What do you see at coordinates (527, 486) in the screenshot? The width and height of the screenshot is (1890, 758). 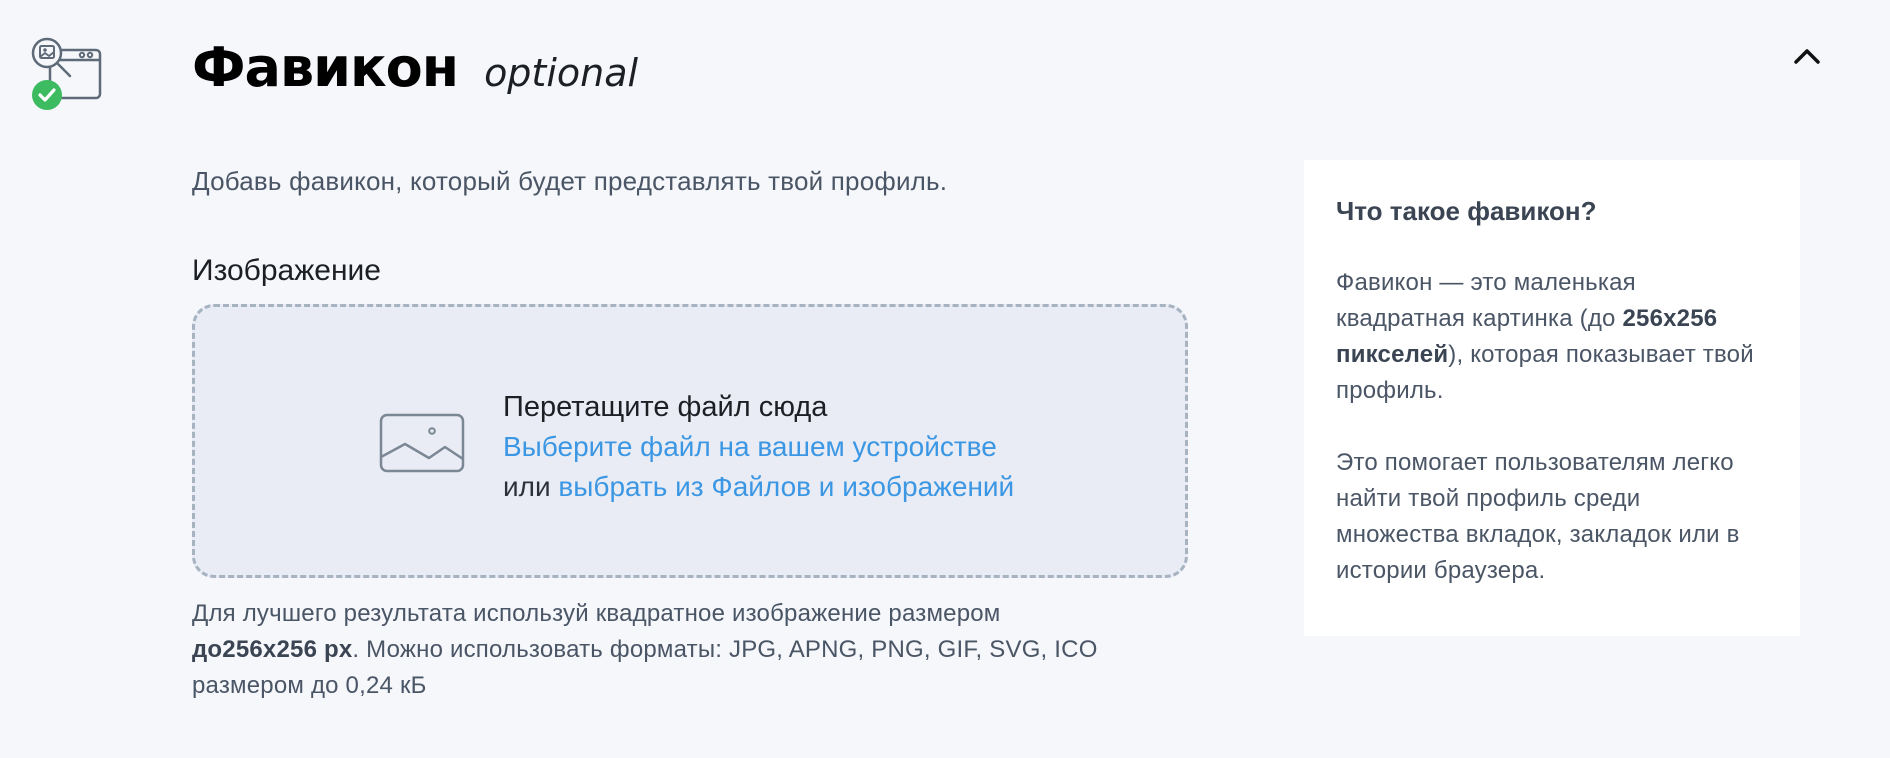 I see `or-text: или` at bounding box center [527, 486].